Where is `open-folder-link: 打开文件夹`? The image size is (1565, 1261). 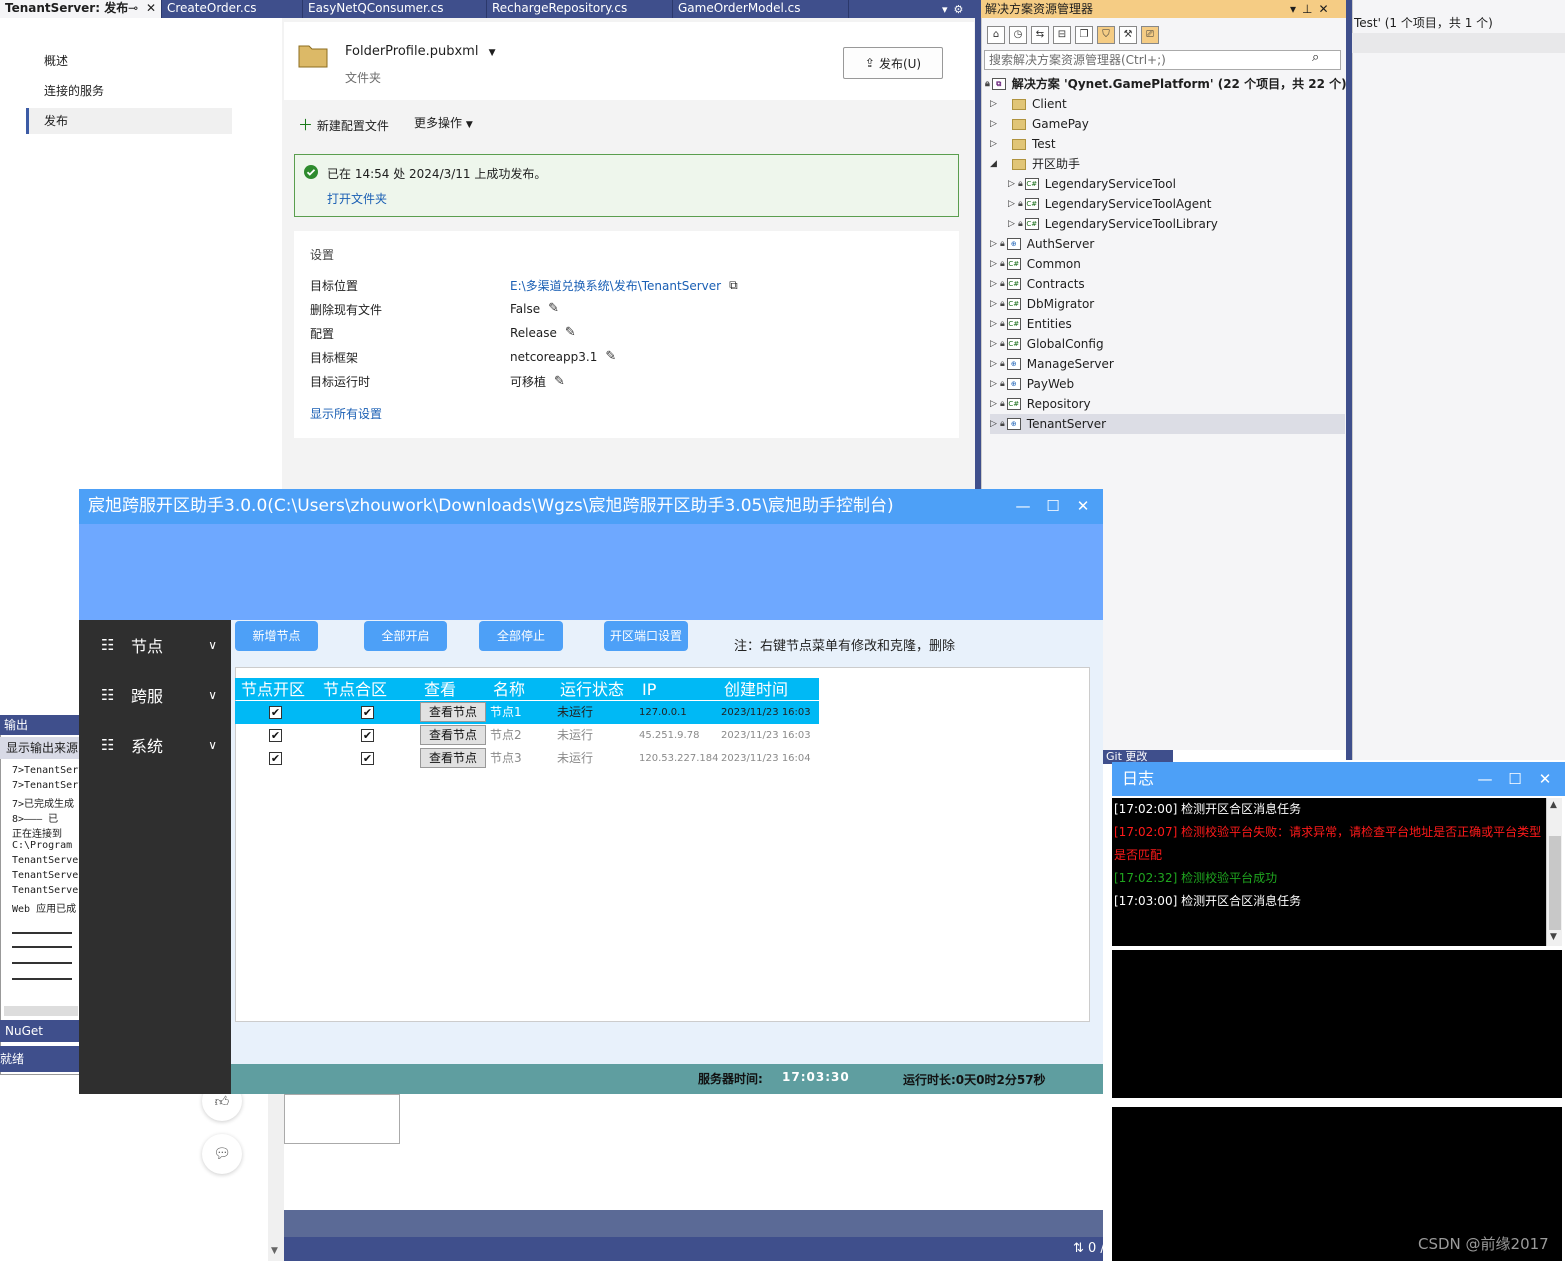
open-folder-link: 打开文件夹 is located at coordinates (357, 198).